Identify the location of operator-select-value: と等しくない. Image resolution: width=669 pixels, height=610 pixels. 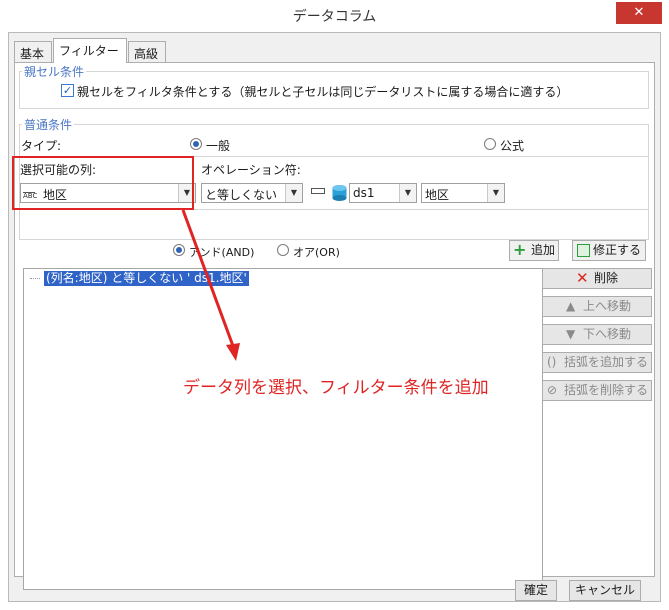
(241, 195).